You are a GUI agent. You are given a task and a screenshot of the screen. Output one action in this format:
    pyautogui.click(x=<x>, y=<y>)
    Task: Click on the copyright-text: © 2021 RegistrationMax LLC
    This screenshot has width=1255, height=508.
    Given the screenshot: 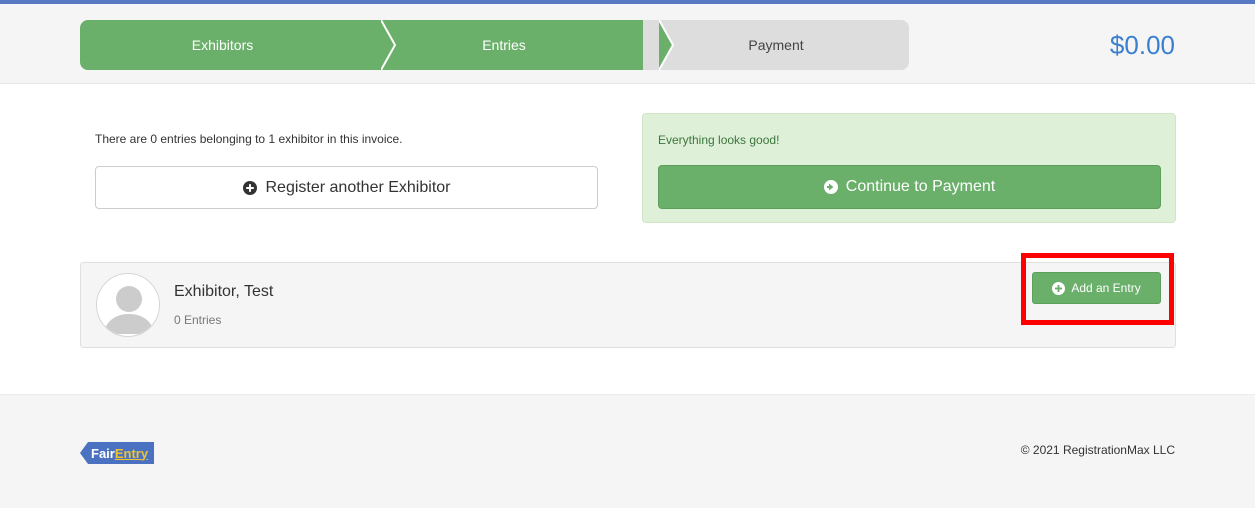 What is the action you would take?
    pyautogui.click(x=1097, y=450)
    